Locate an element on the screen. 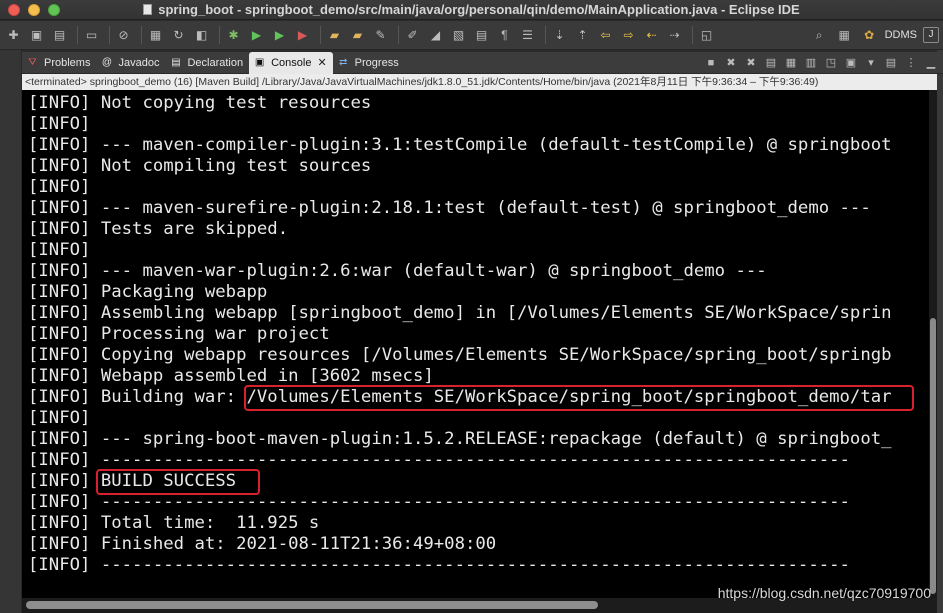  window-controls is located at coordinates (34, 9).